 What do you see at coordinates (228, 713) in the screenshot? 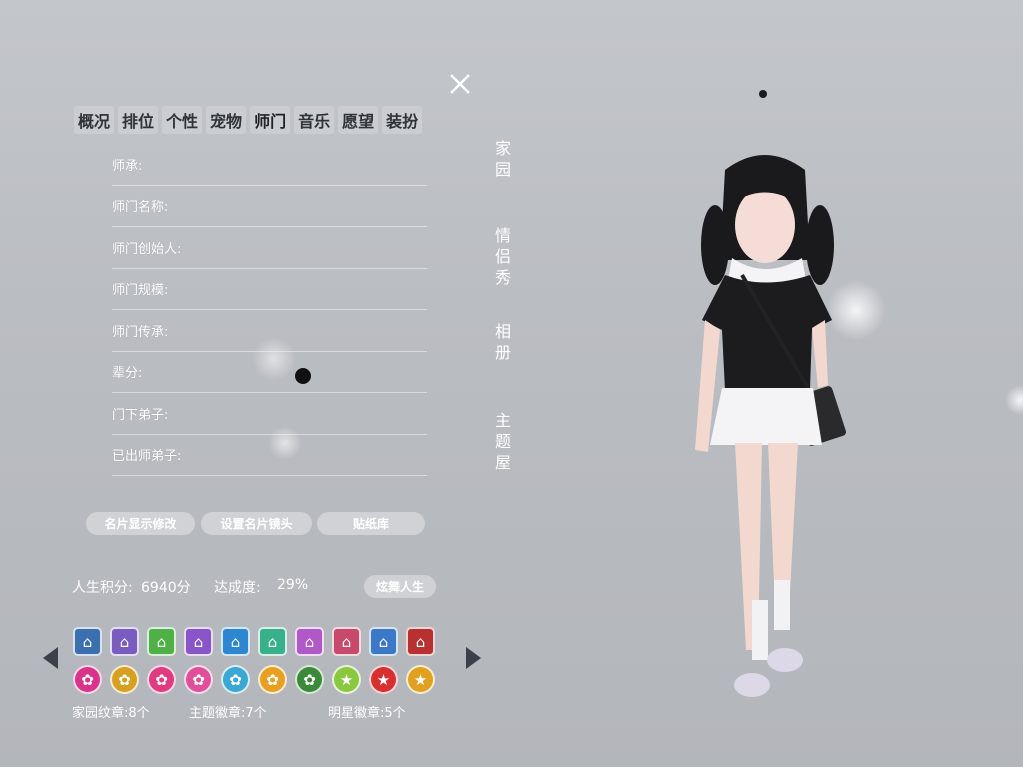
I see `theme-badge-count: 主题徽章:7个` at bounding box center [228, 713].